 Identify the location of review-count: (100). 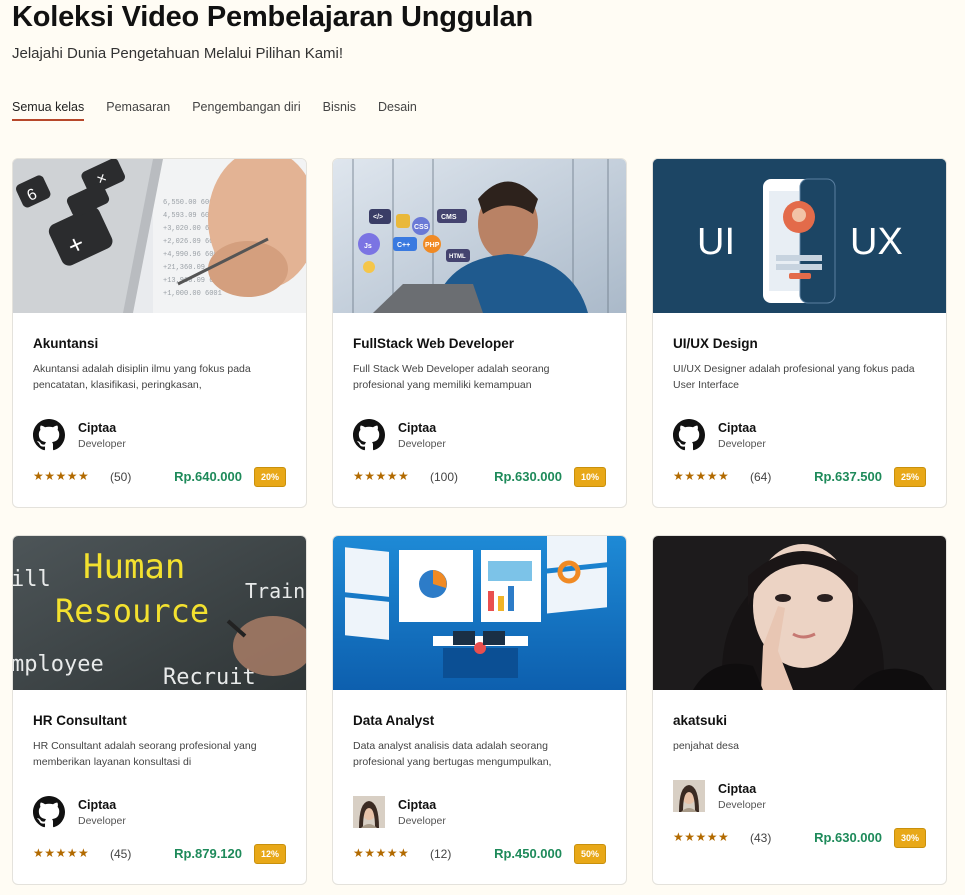
(444, 477).